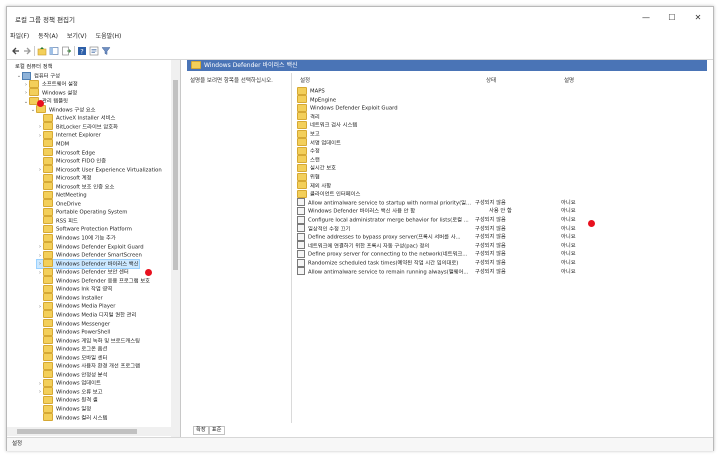 The image size is (720, 456). What do you see at coordinates (97, 264) in the screenshot?
I see `tree-item-label: Windows Defender 바이러스 백신` at bounding box center [97, 264].